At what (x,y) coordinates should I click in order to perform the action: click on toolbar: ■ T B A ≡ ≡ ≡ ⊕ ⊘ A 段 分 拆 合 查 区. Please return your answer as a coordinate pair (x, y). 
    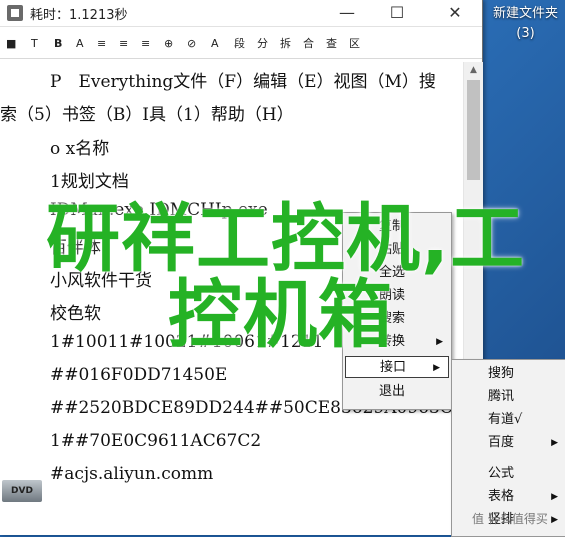
    Looking at the image, I should click on (241, 44).